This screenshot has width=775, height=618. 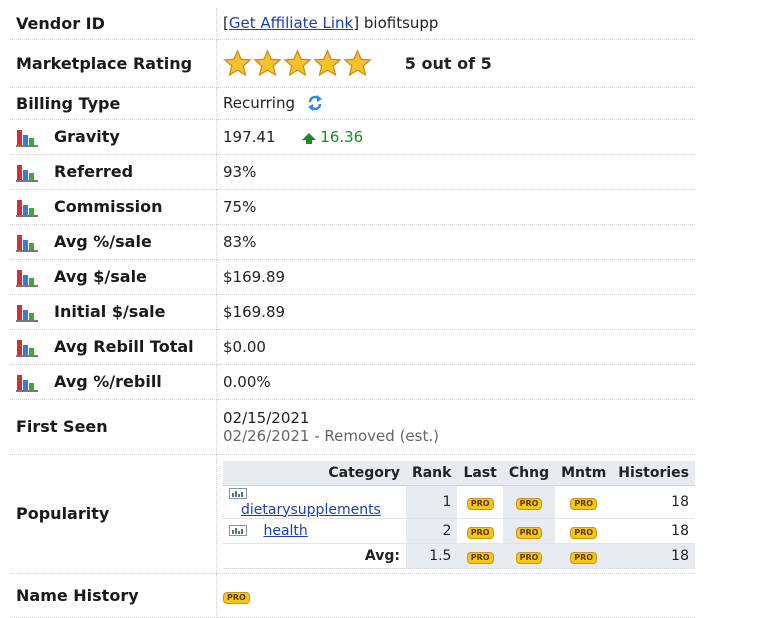 I want to click on col-category: Category, so click(x=314, y=473).